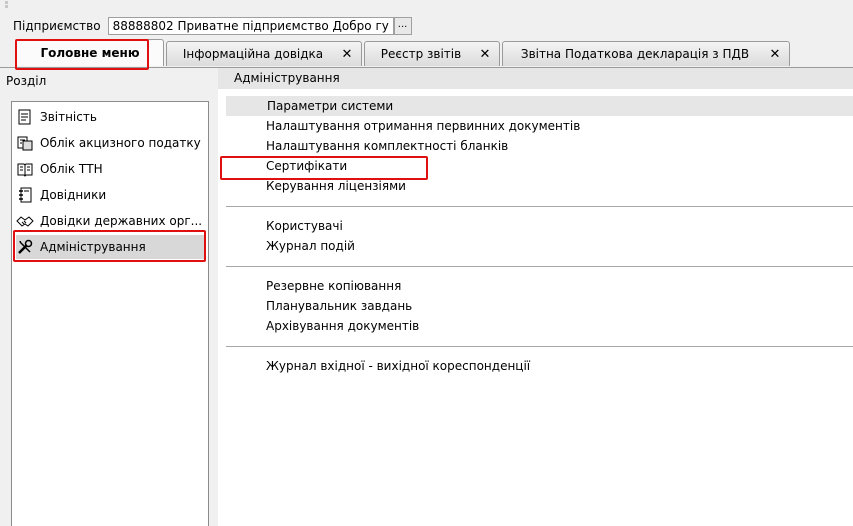 The height and width of the screenshot is (526, 853). I want to click on sidebar-item-reporting: Звітність, so click(111, 117).